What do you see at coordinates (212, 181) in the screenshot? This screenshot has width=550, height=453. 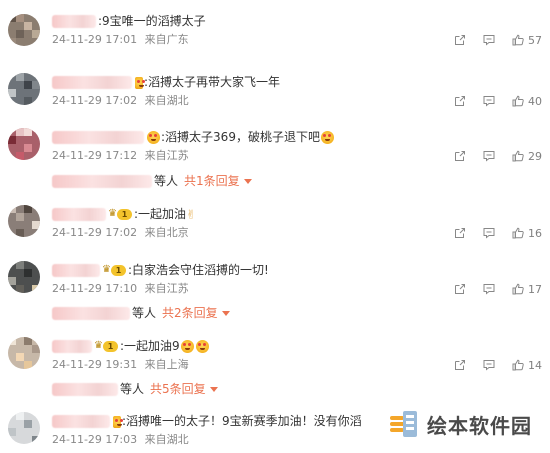 I see `expand-replies-link: 共1条回复` at bounding box center [212, 181].